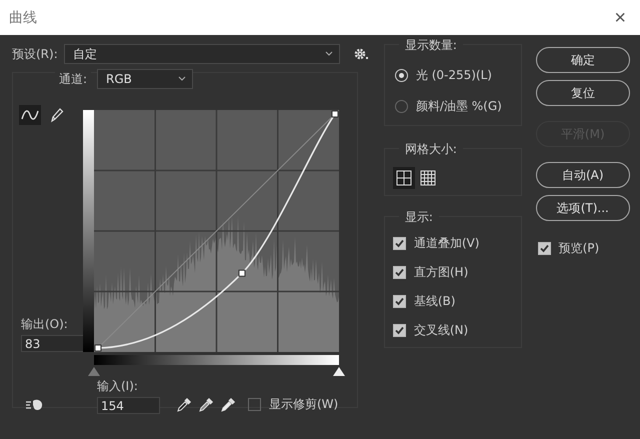  Describe the element at coordinates (45, 324) in the screenshot. I see `output-label: 输出(O):` at that location.